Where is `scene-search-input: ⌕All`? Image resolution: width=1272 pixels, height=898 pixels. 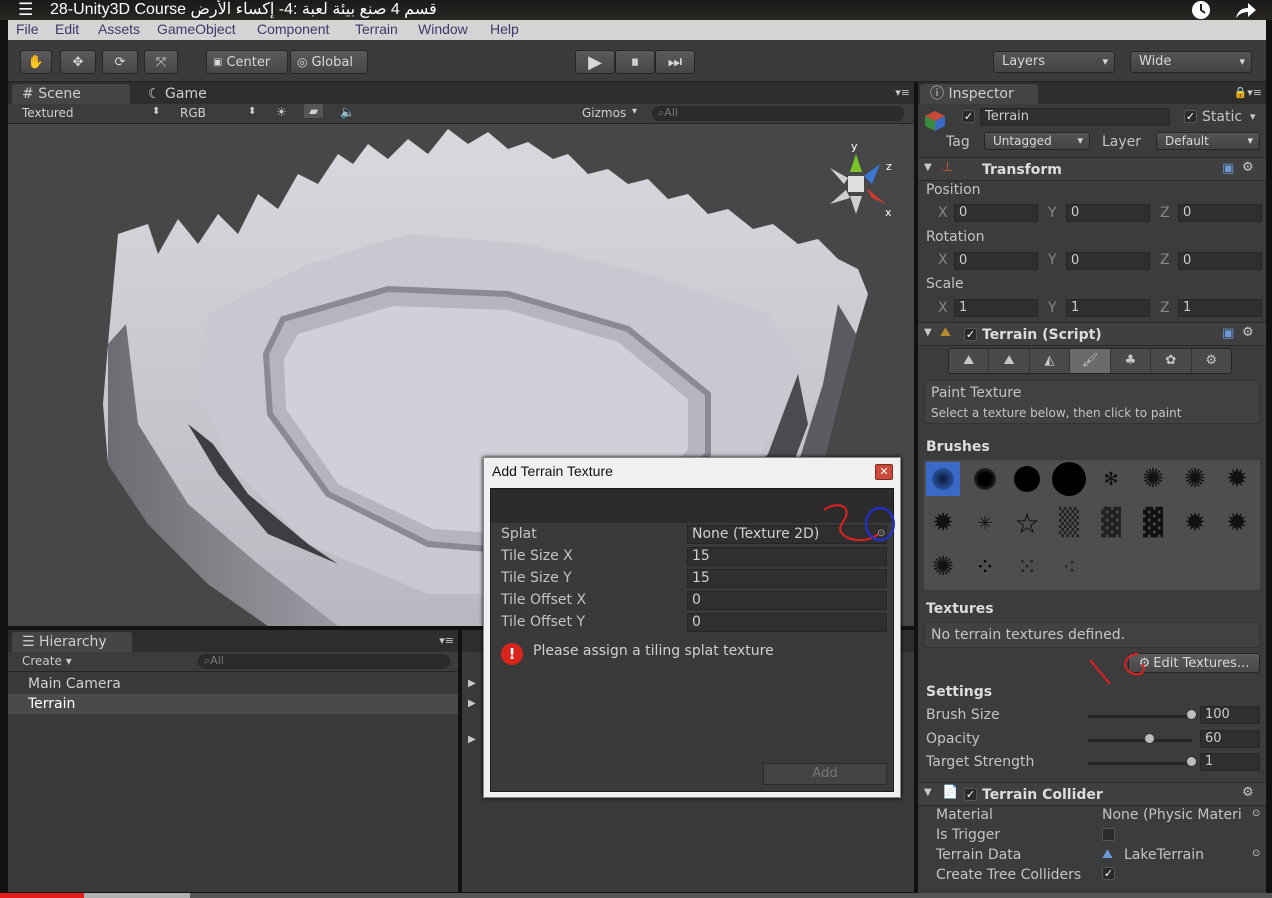 scene-search-input: ⌕All is located at coordinates (778, 113).